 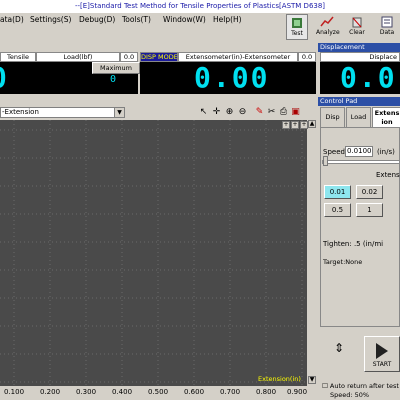 What do you see at coordinates (360, 227) in the screenshot?
I see `control-pad-panel` at bounding box center [360, 227].